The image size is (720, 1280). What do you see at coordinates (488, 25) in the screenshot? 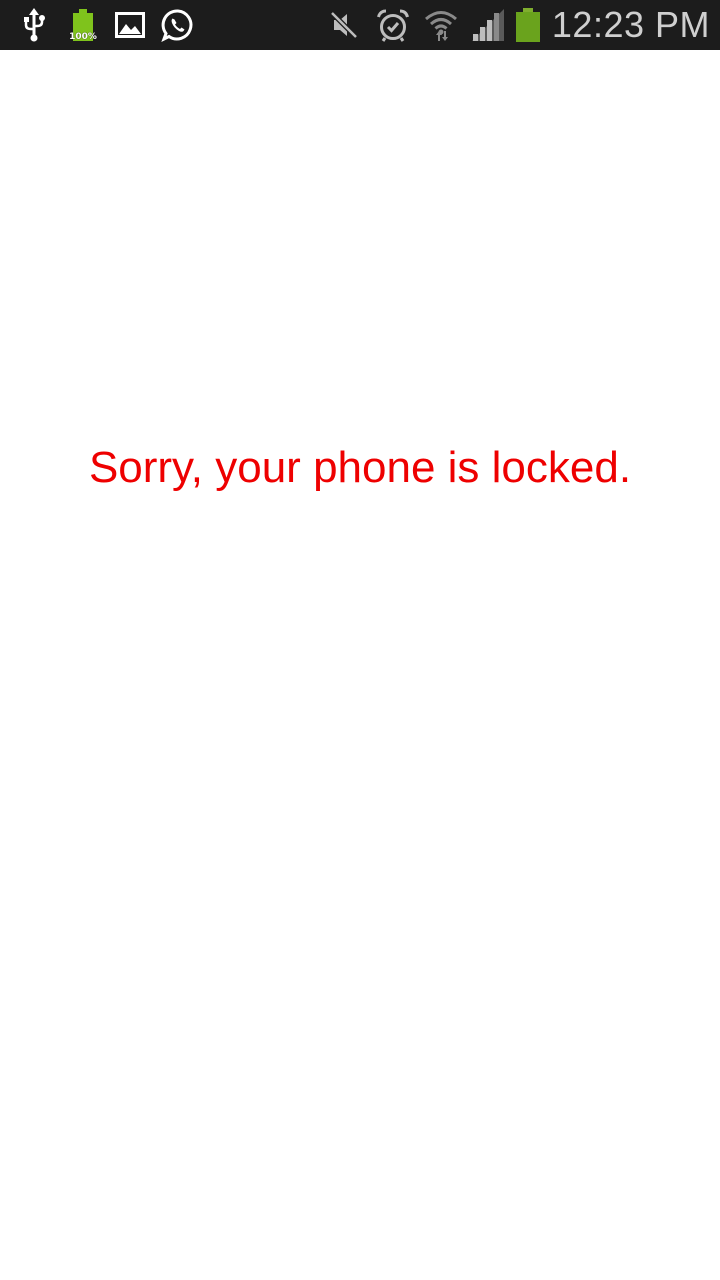
I see `signal-icon` at bounding box center [488, 25].